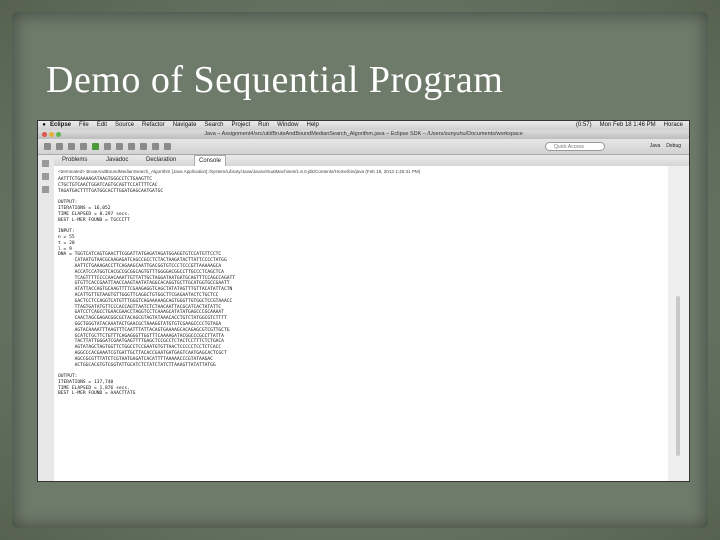 The height and width of the screenshot is (540, 720). Describe the element at coordinates (44, 125) in the screenshot. I see `apple-icon: ●` at that location.